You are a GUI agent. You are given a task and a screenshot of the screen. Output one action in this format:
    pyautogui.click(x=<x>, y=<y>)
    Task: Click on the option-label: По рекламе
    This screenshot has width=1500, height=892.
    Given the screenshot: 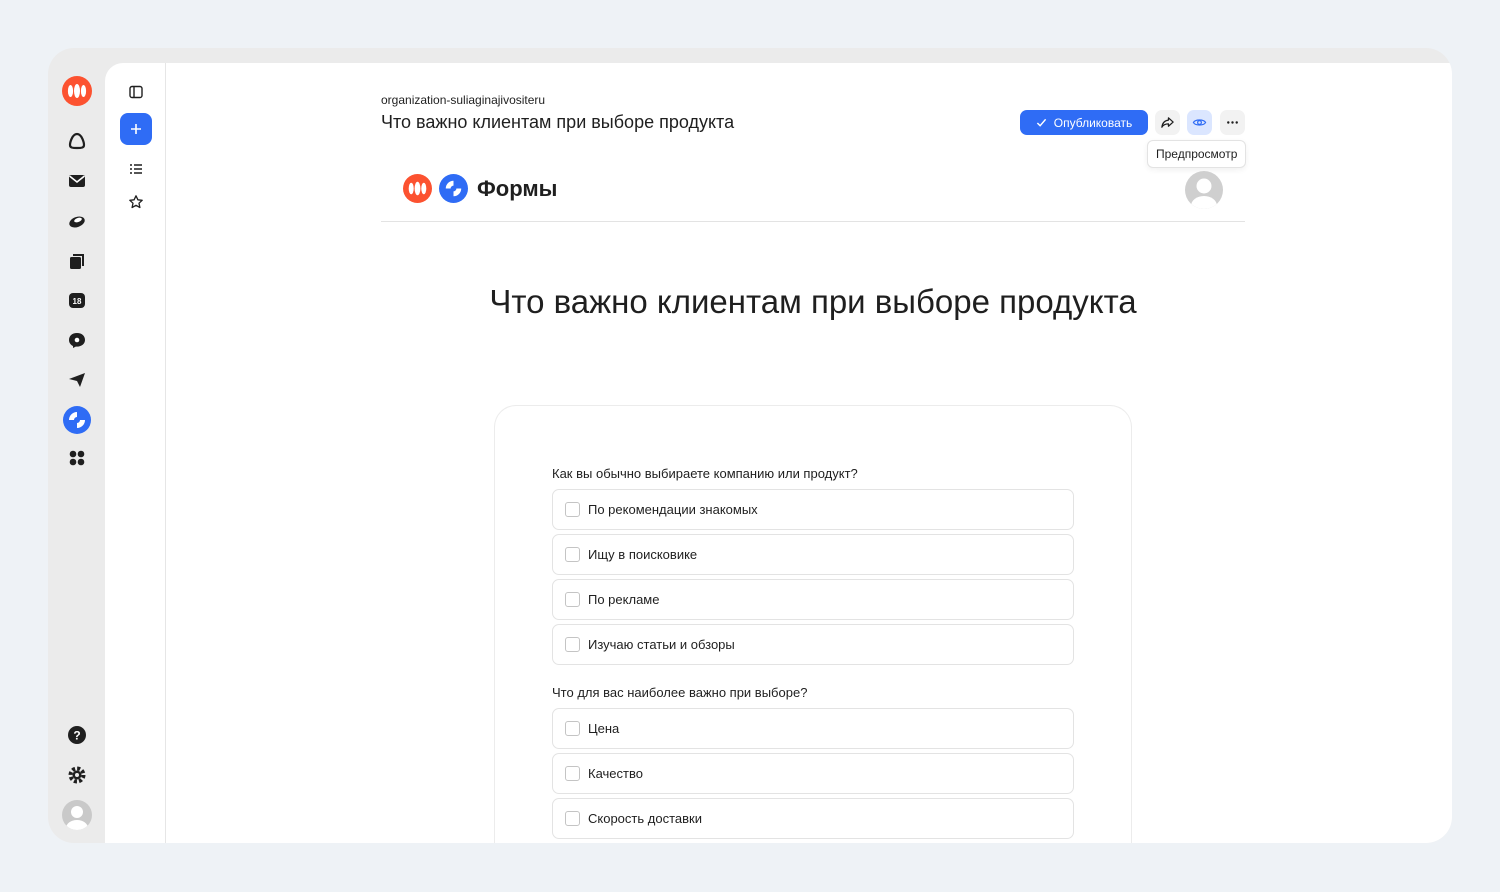 What is the action you would take?
    pyautogui.click(x=624, y=599)
    